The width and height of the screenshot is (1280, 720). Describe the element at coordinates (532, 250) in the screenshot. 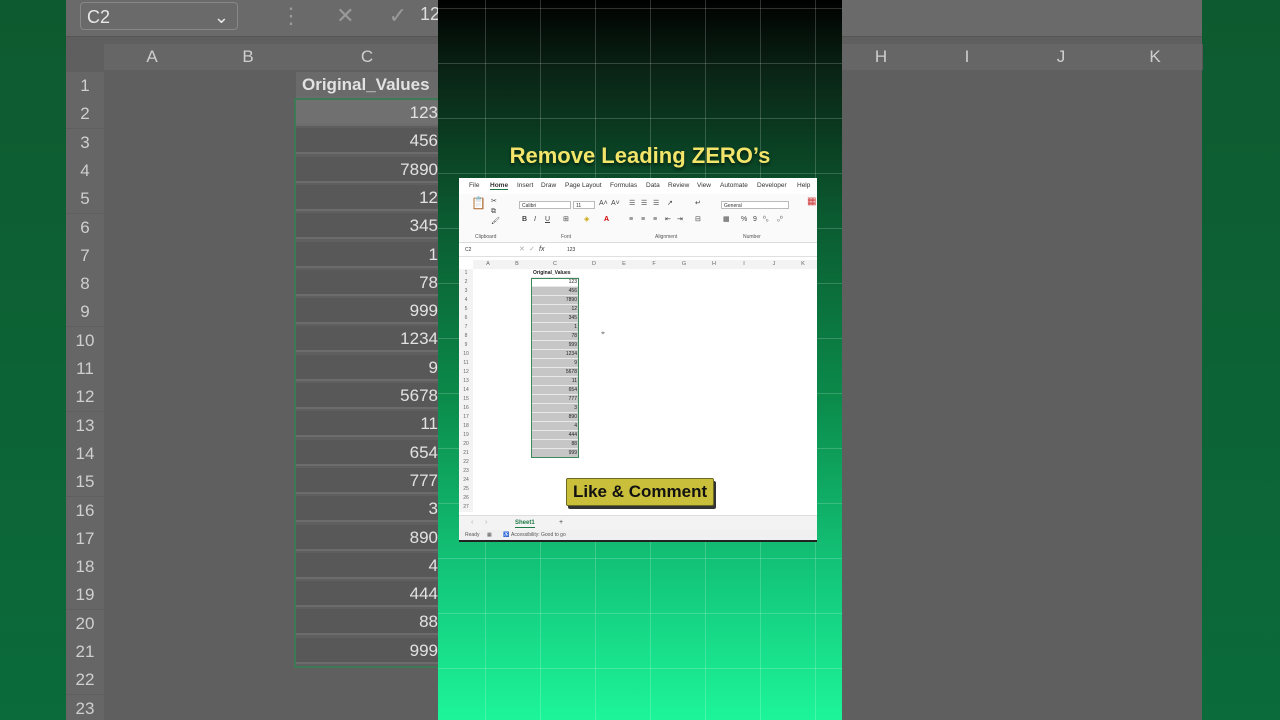

I see `enter-icon: ✓` at that location.